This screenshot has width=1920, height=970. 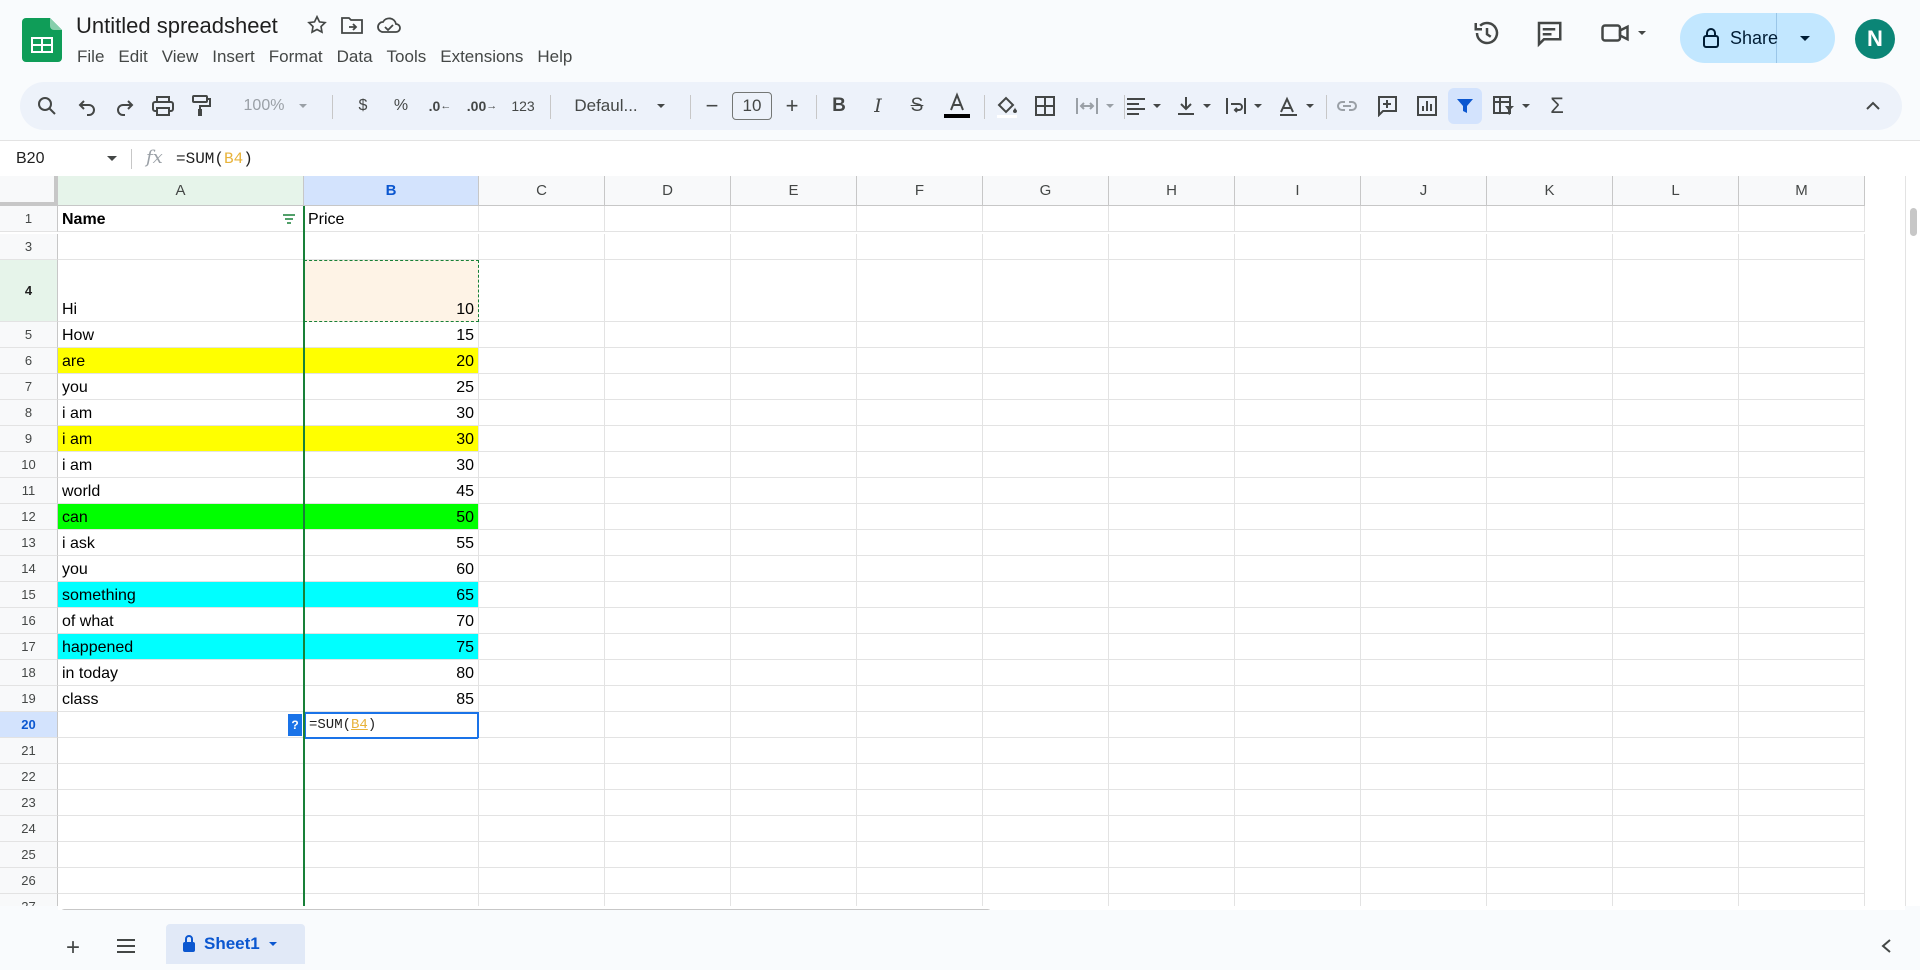 What do you see at coordinates (1550, 621) in the screenshot?
I see `cell-k16` at bounding box center [1550, 621].